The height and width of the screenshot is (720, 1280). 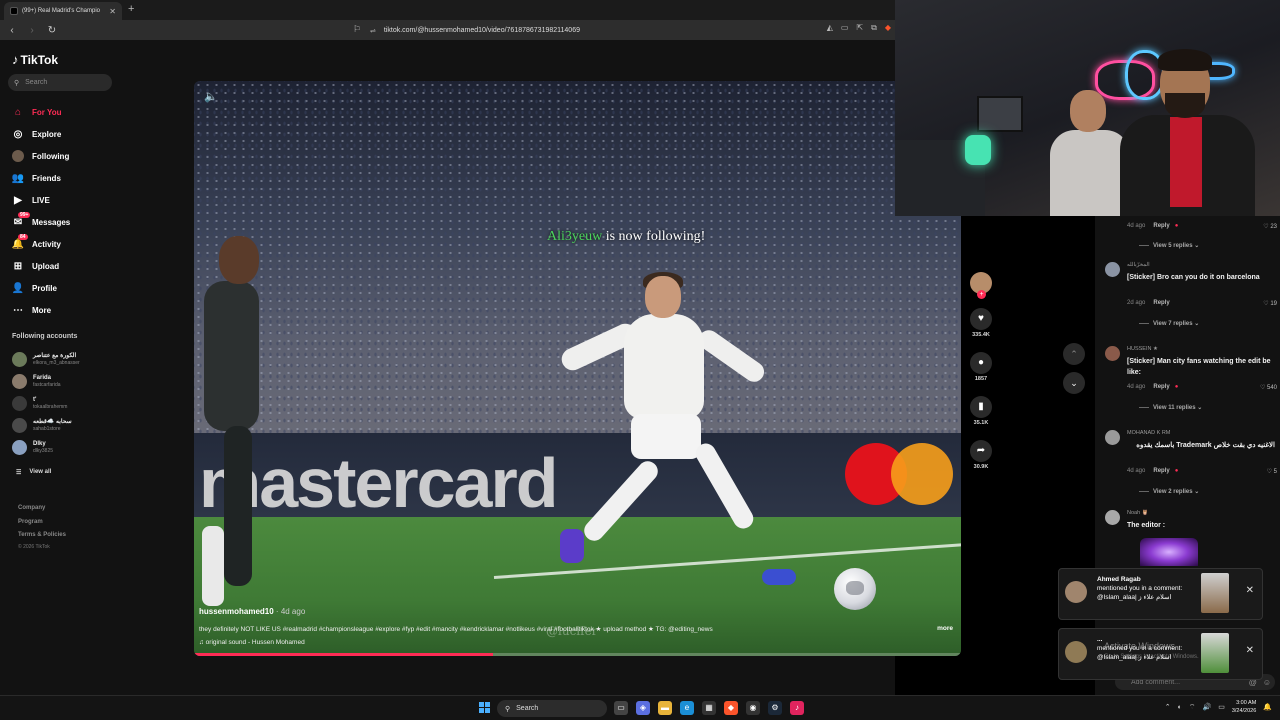 I want to click on comment-author: المخرّبالله, so click(x=1138, y=265).